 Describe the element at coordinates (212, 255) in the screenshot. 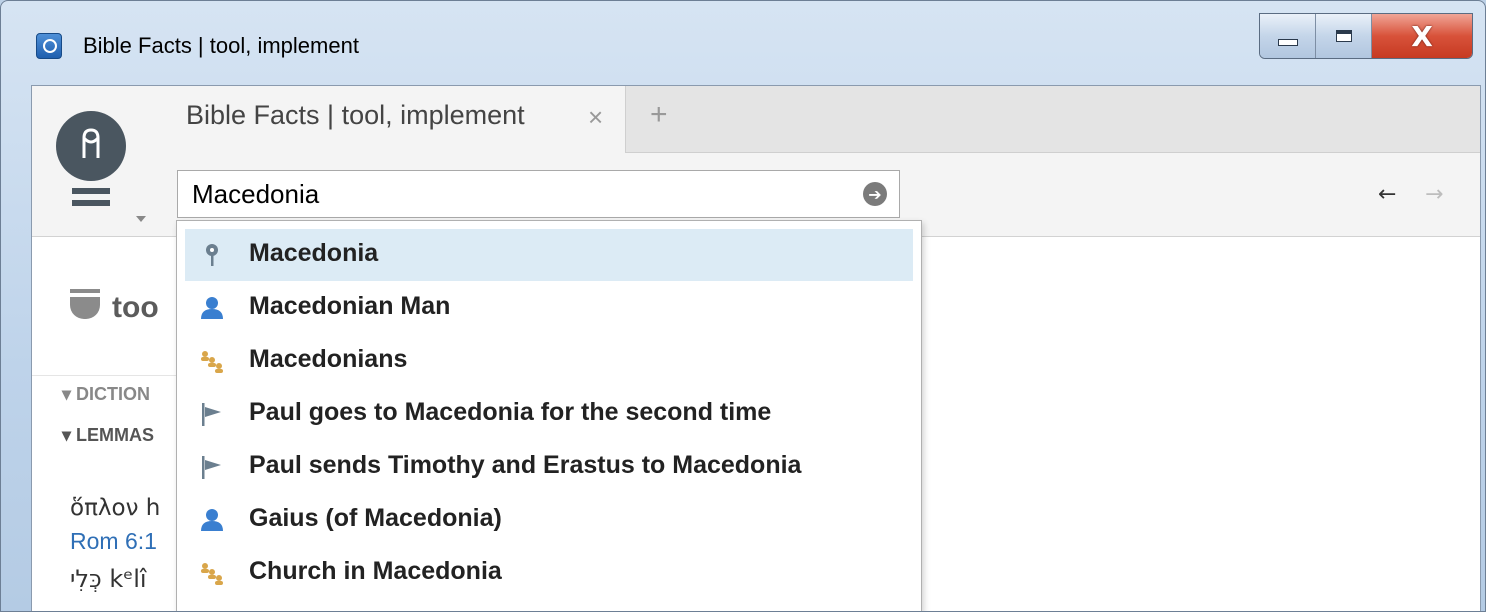

I see `place-pin-icon` at that location.